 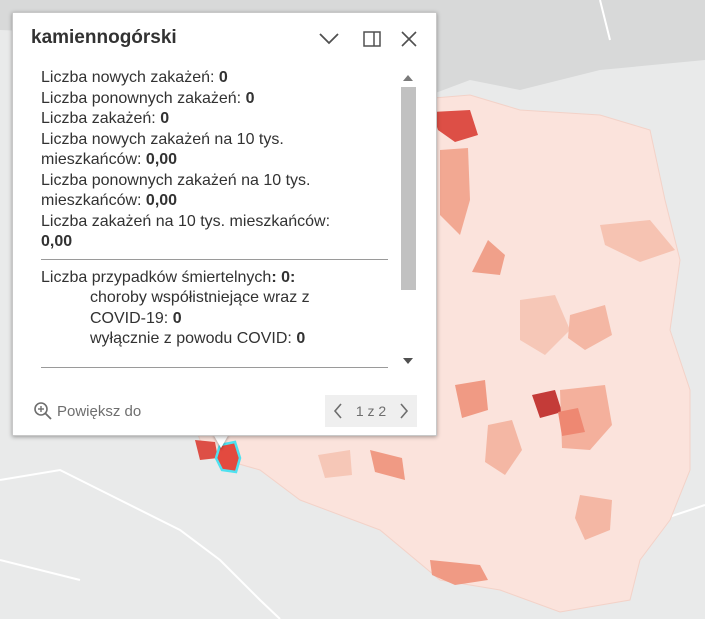 I want to click on collapse-button, so click(x=329, y=39).